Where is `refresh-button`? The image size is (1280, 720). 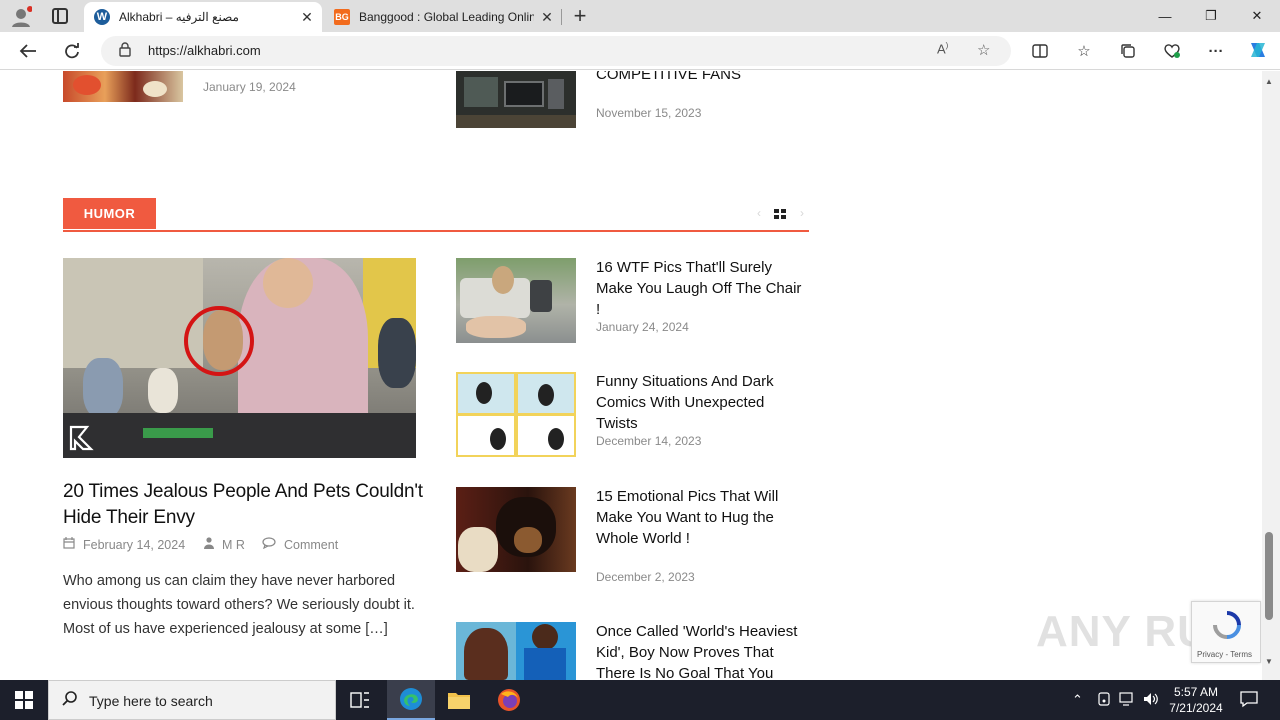 refresh-button is located at coordinates (72, 51).